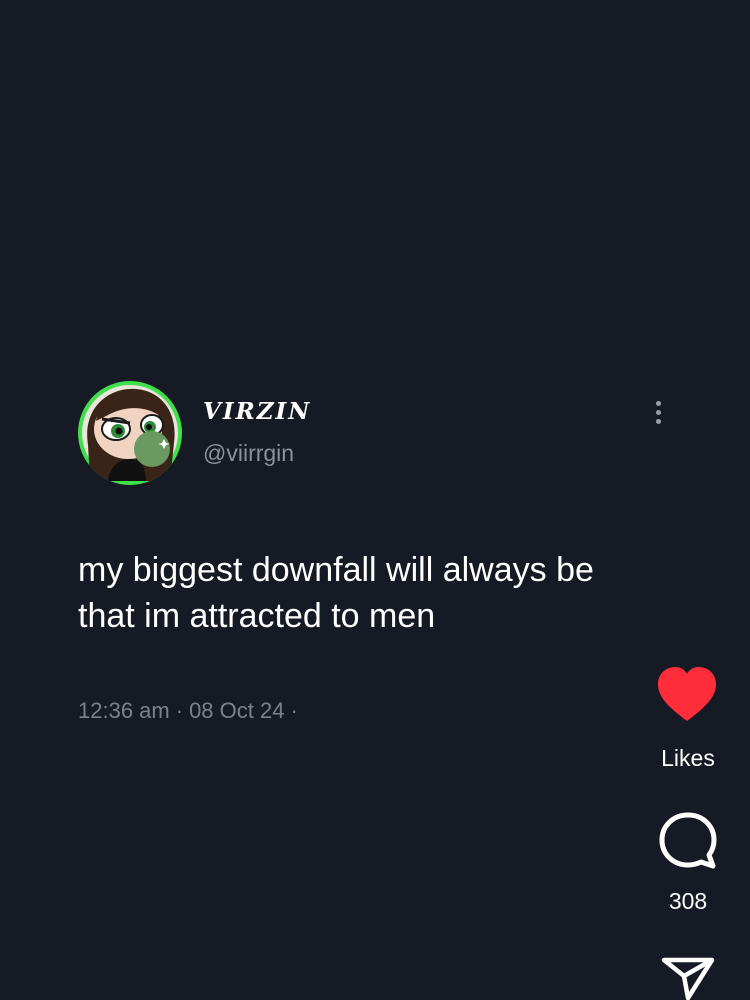 The height and width of the screenshot is (1000, 750). Describe the element at coordinates (237, 710) in the screenshot. I see `post-date: 08 Oct 24` at that location.